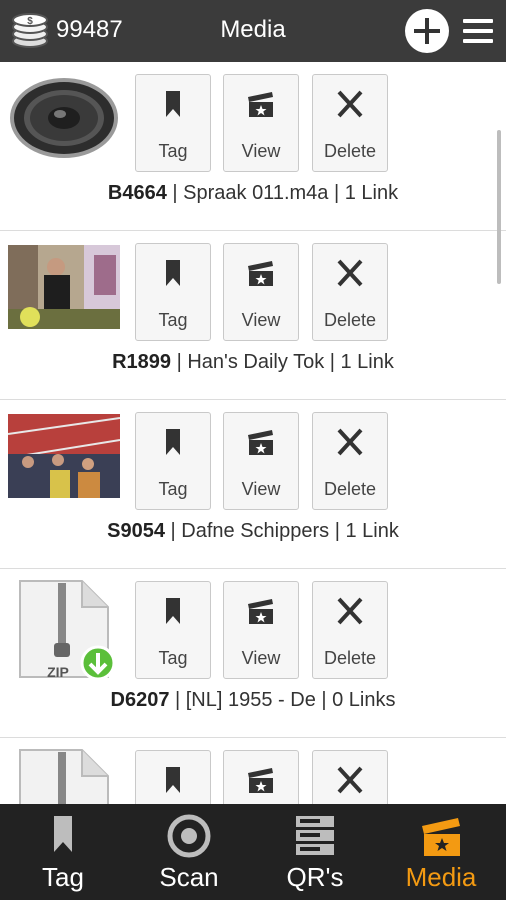 The image size is (506, 900). I want to click on media-caption: B4664 | Spraak 011.m4a | 1 Link, so click(253, 193).